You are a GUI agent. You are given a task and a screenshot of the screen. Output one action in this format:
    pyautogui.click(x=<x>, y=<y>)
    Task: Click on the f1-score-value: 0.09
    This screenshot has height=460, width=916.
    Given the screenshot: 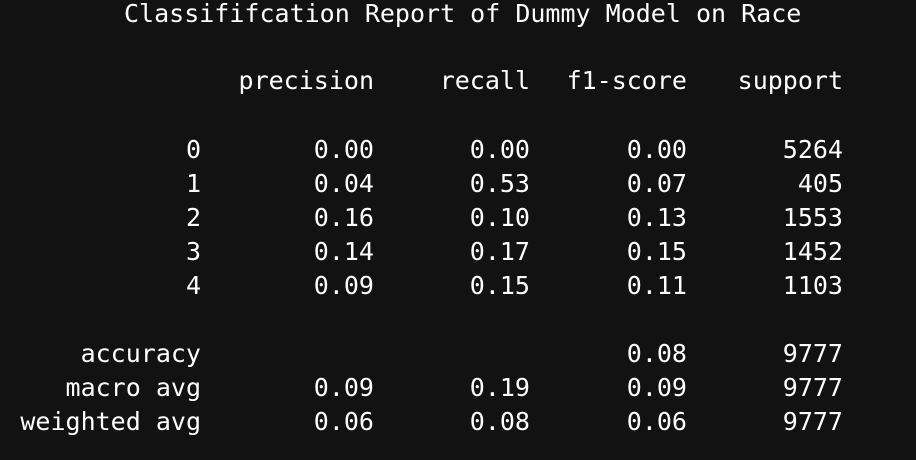 What is the action you would take?
    pyautogui.click(x=656, y=387)
    